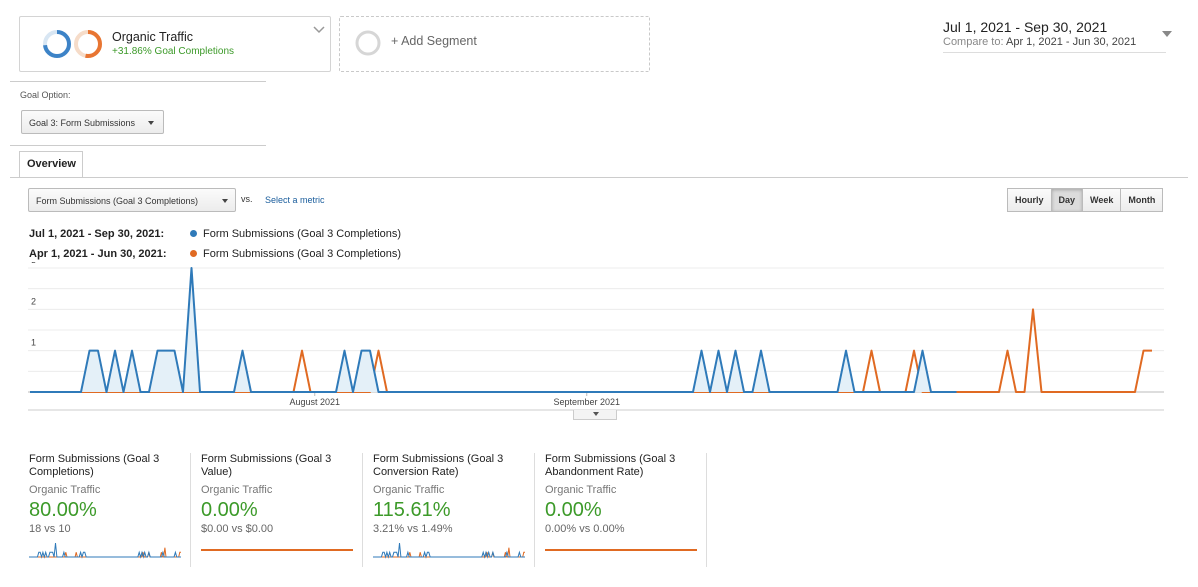  I want to click on y-tick-label: 2, so click(33, 301).